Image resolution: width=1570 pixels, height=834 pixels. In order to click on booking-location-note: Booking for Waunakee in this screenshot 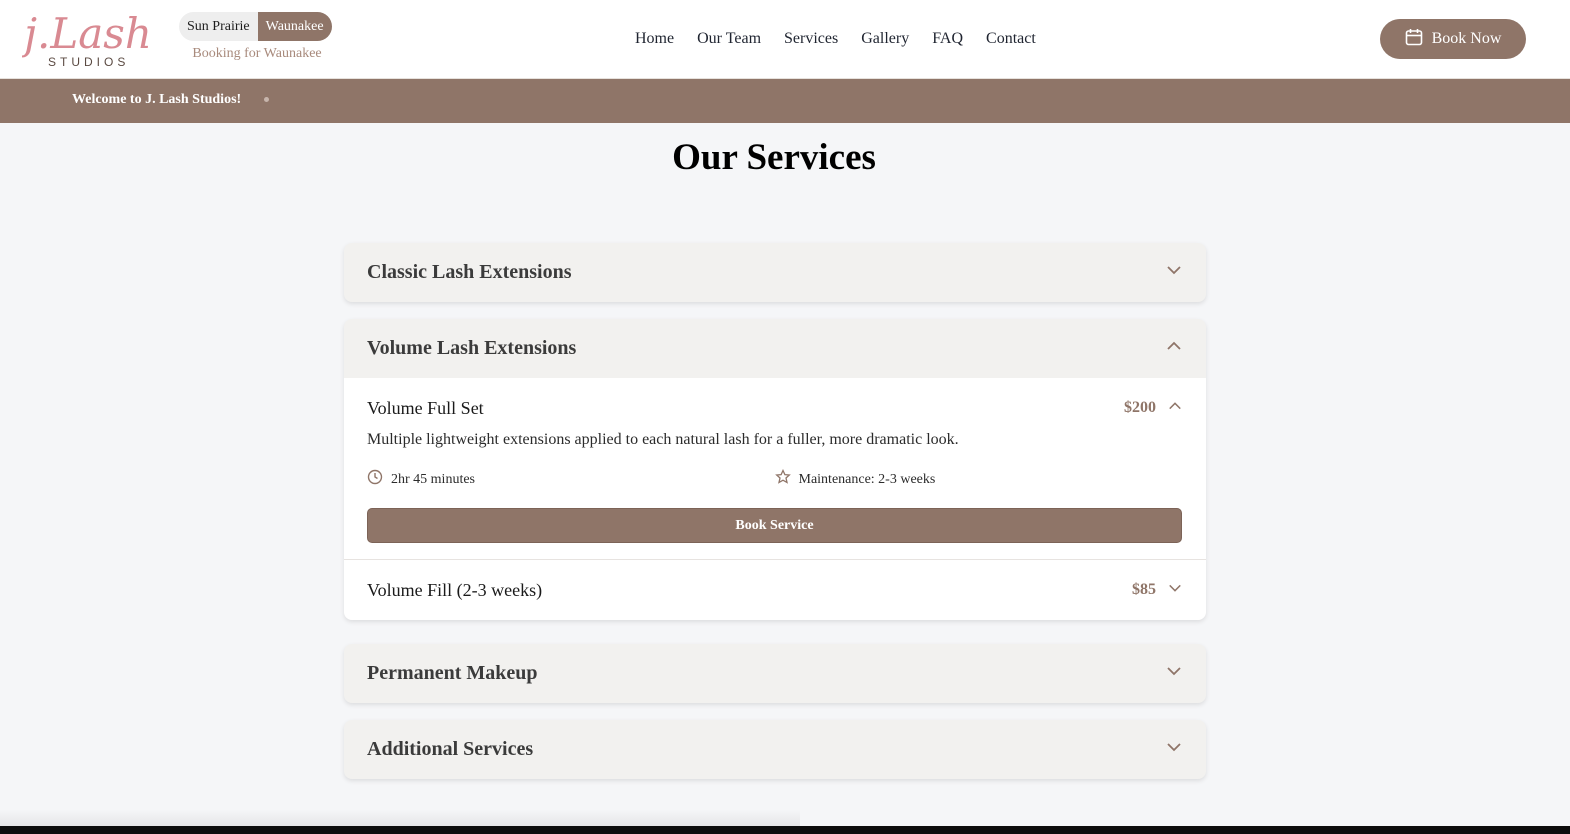, I will do `click(257, 53)`.